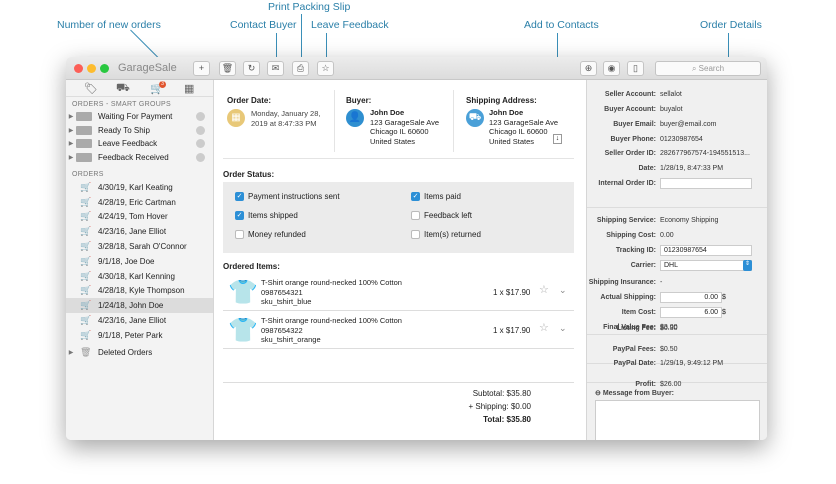 This screenshot has height=484, width=836. Describe the element at coordinates (139, 144) in the screenshot. I see `smart-group-item: ▶ Leave Feedback` at that location.